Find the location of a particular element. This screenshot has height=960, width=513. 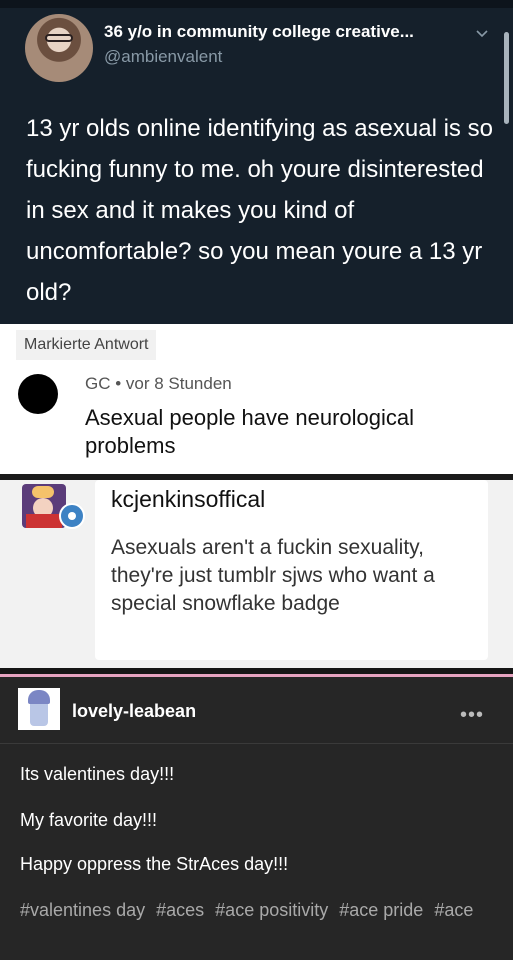

more-options-icon: ••• is located at coordinates (472, 715).